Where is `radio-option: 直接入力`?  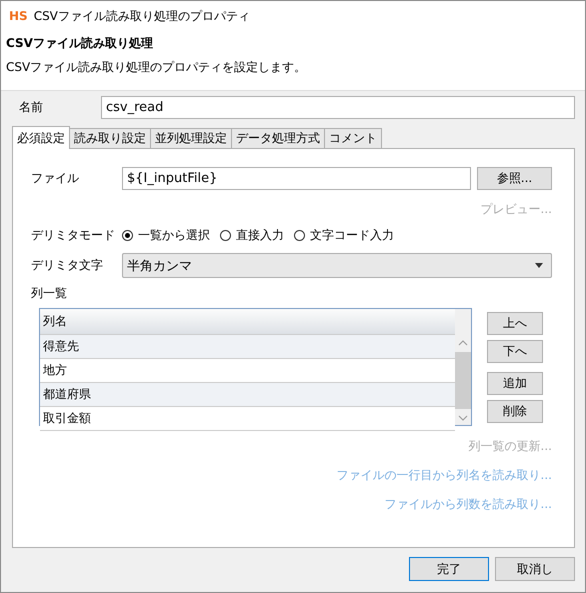 radio-option: 直接入力 is located at coordinates (252, 235).